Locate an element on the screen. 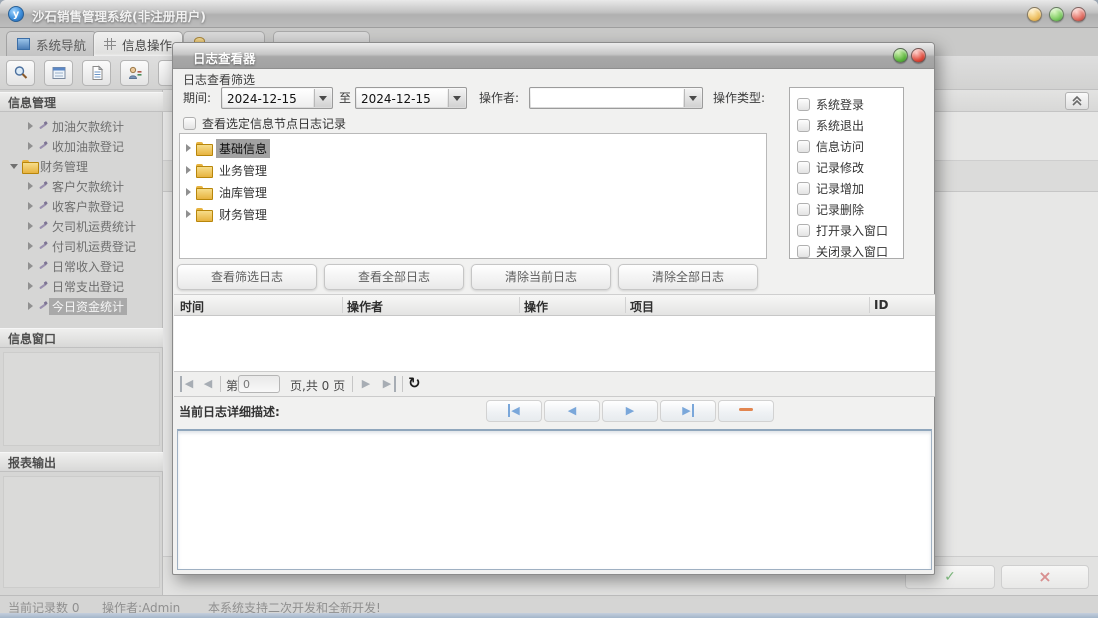 This screenshot has height=618, width=1098. close-button is located at coordinates (1078, 14).